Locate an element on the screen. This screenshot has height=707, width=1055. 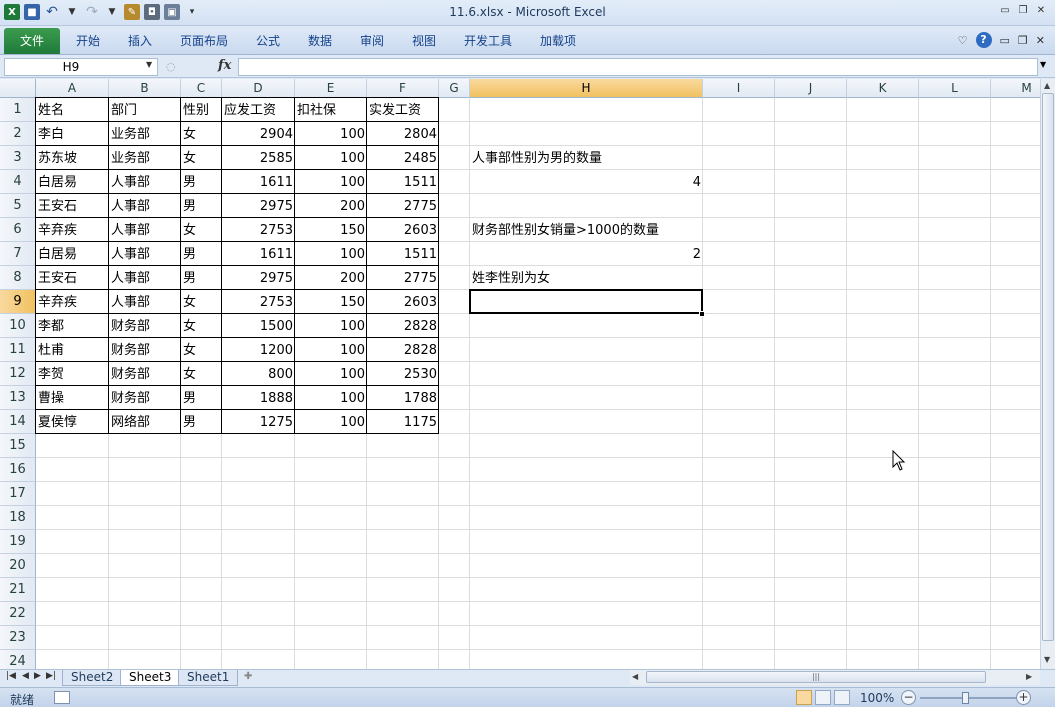
table-cell: 2530 is located at coordinates (403, 374).